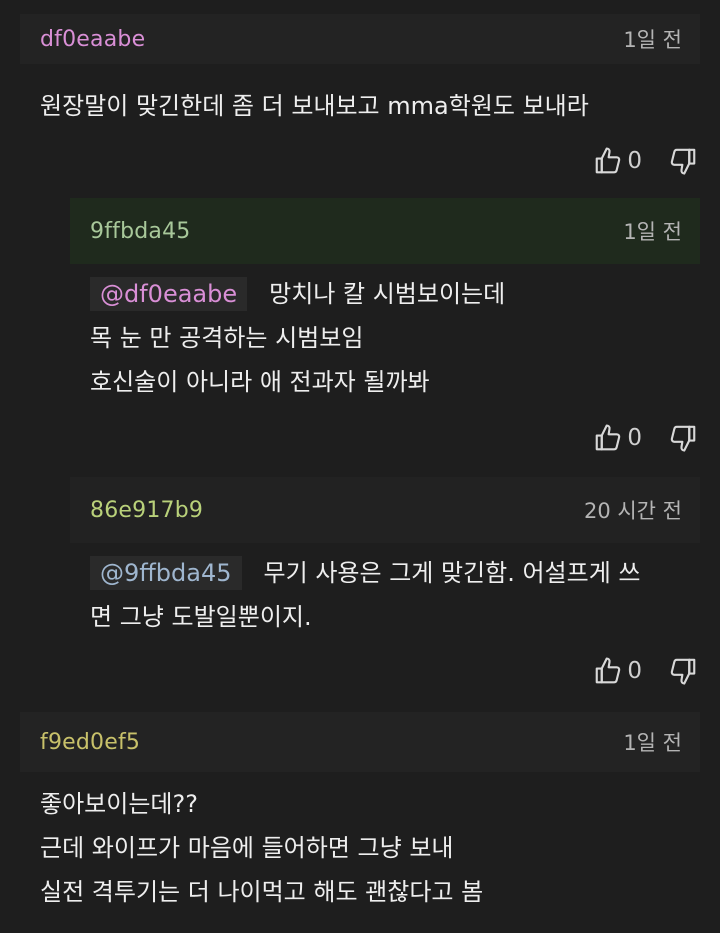 This screenshot has width=720, height=933. What do you see at coordinates (262, 892) in the screenshot?
I see `comment-line: 실전 격투기는 더 나이먹고 해도 괜찮다고 봄` at bounding box center [262, 892].